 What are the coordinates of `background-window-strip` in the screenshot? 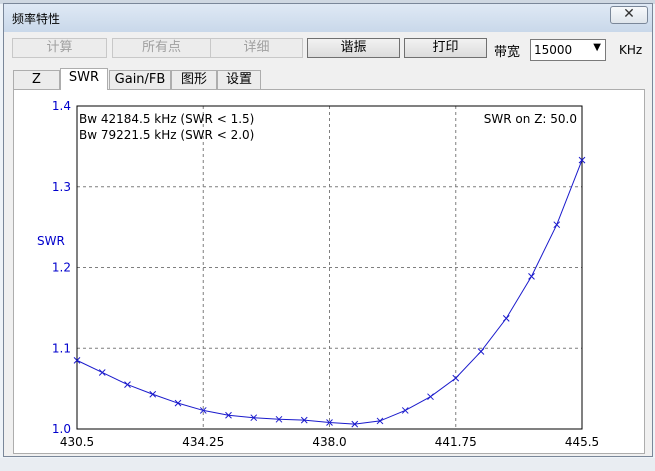 It's located at (327, 464).